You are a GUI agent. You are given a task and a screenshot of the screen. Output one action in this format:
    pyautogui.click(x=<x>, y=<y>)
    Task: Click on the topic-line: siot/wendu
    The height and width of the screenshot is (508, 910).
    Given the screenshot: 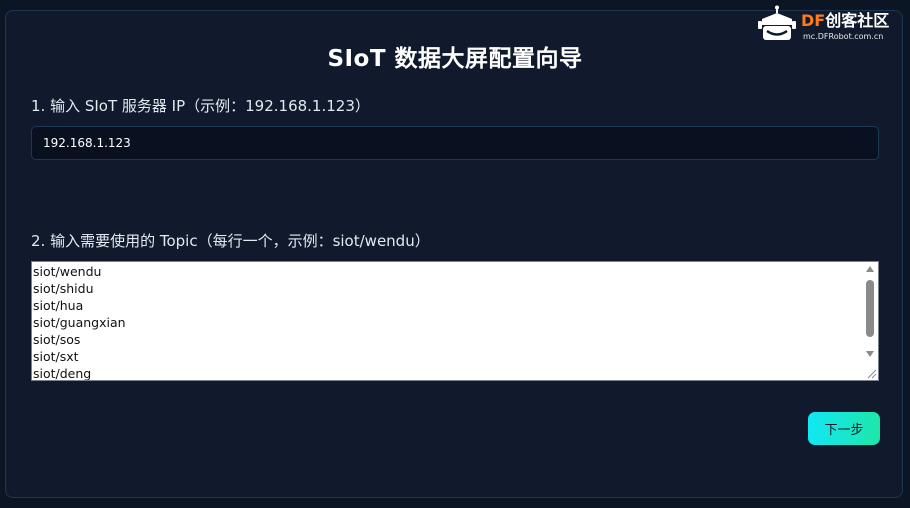 What is the action you would take?
    pyautogui.click(x=67, y=271)
    